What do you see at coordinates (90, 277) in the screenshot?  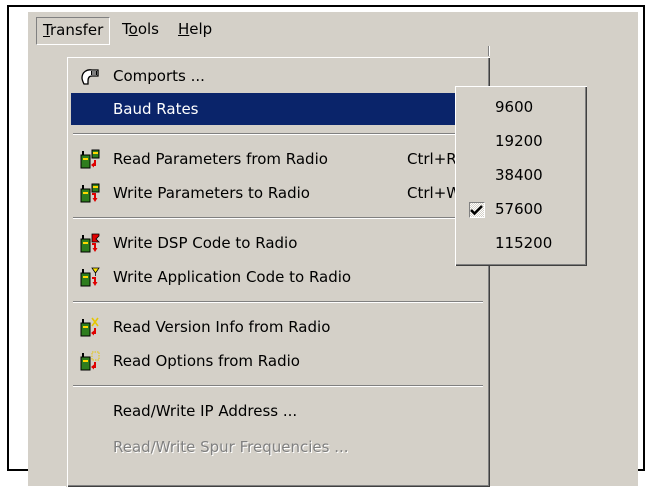 I see `radio-app-icon` at bounding box center [90, 277].